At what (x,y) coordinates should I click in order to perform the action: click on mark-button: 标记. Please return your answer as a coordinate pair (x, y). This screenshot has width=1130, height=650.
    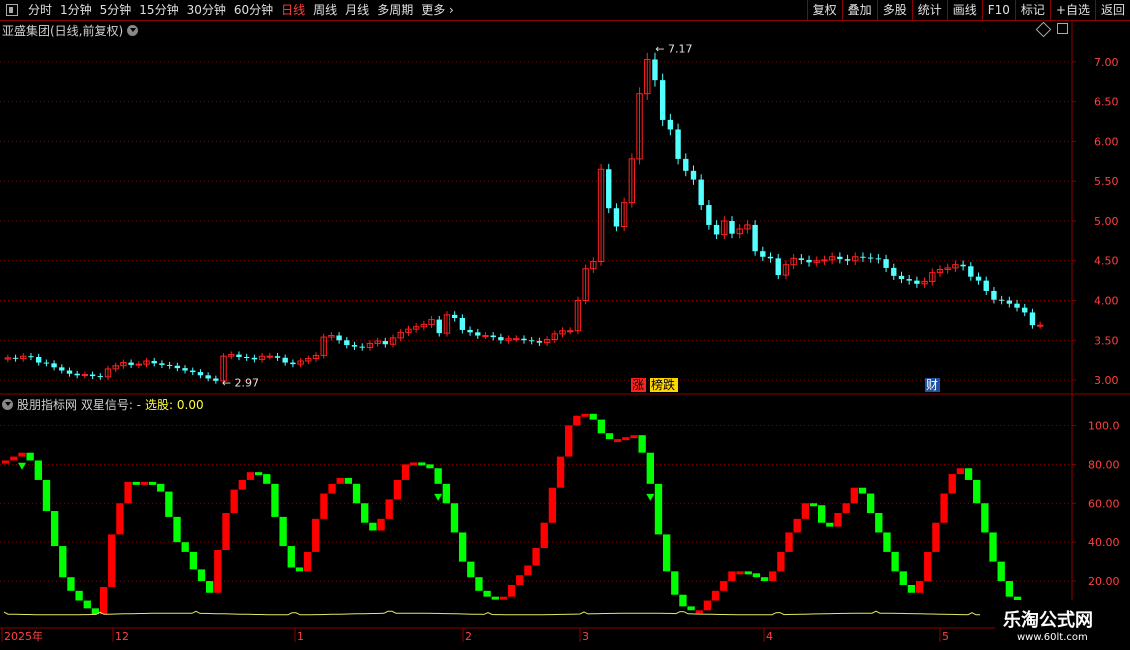
    Looking at the image, I should click on (1032, 10).